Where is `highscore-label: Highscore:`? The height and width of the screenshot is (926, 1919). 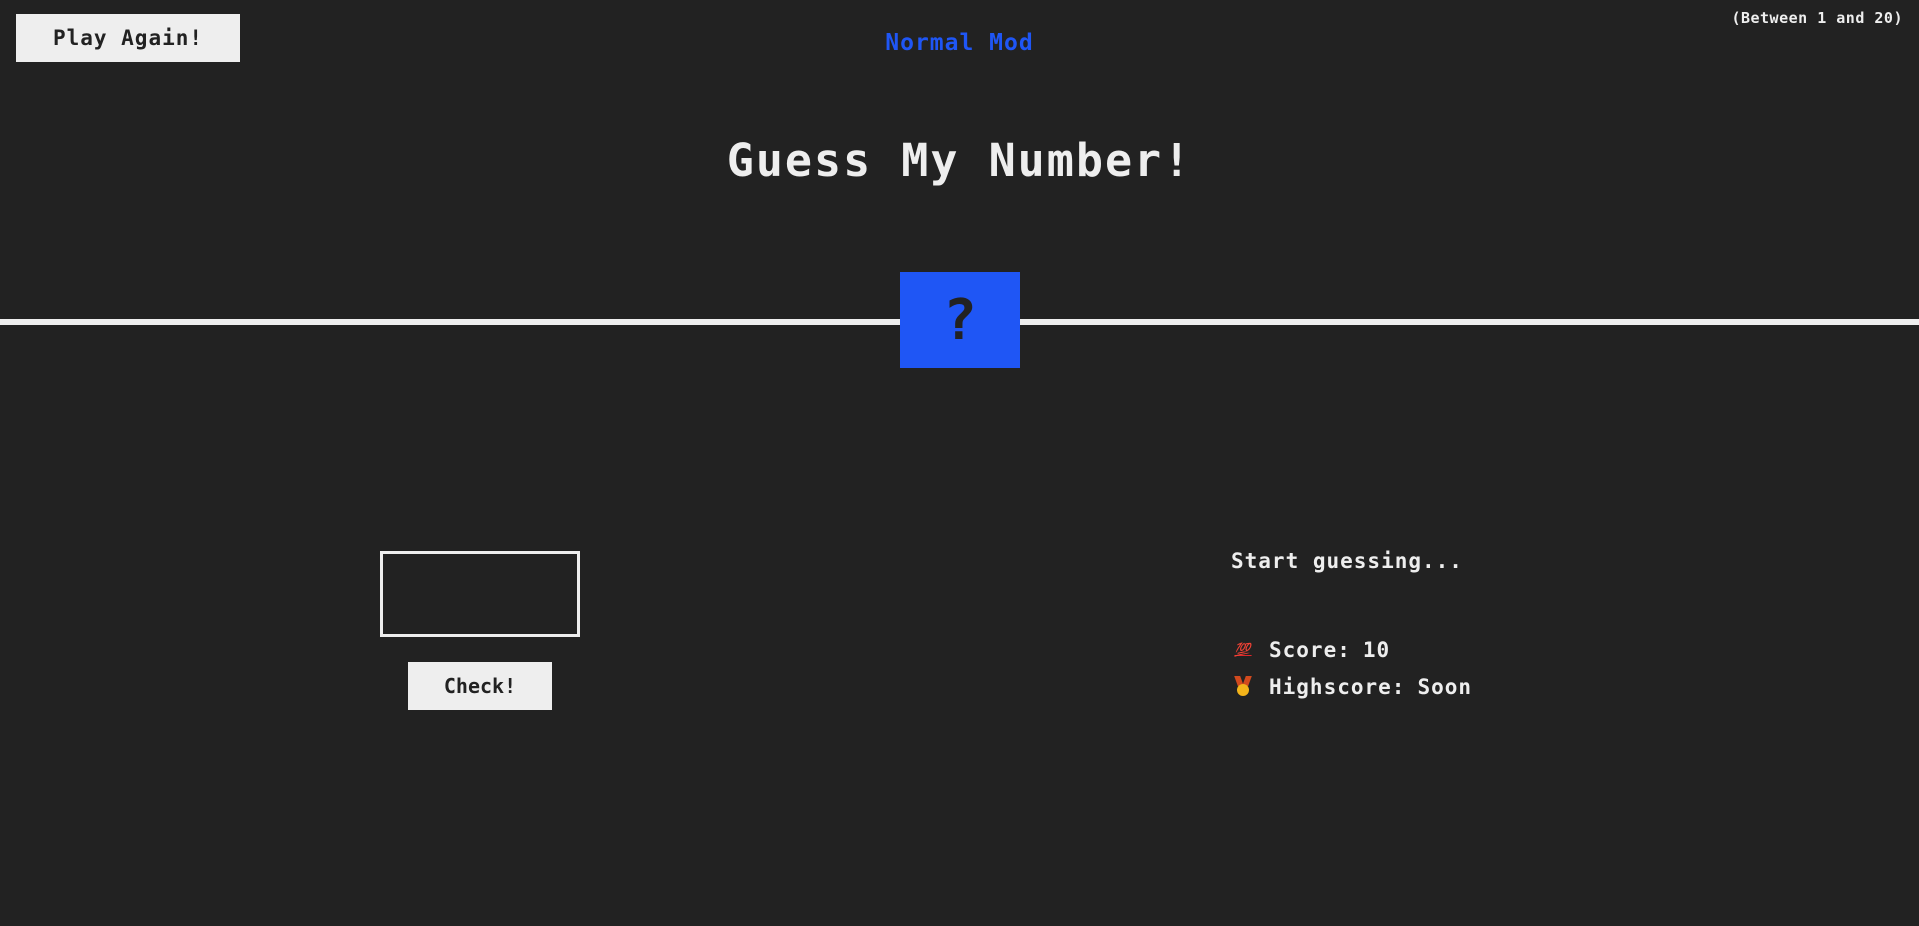
highscore-label: Highscore: is located at coordinates (1337, 687).